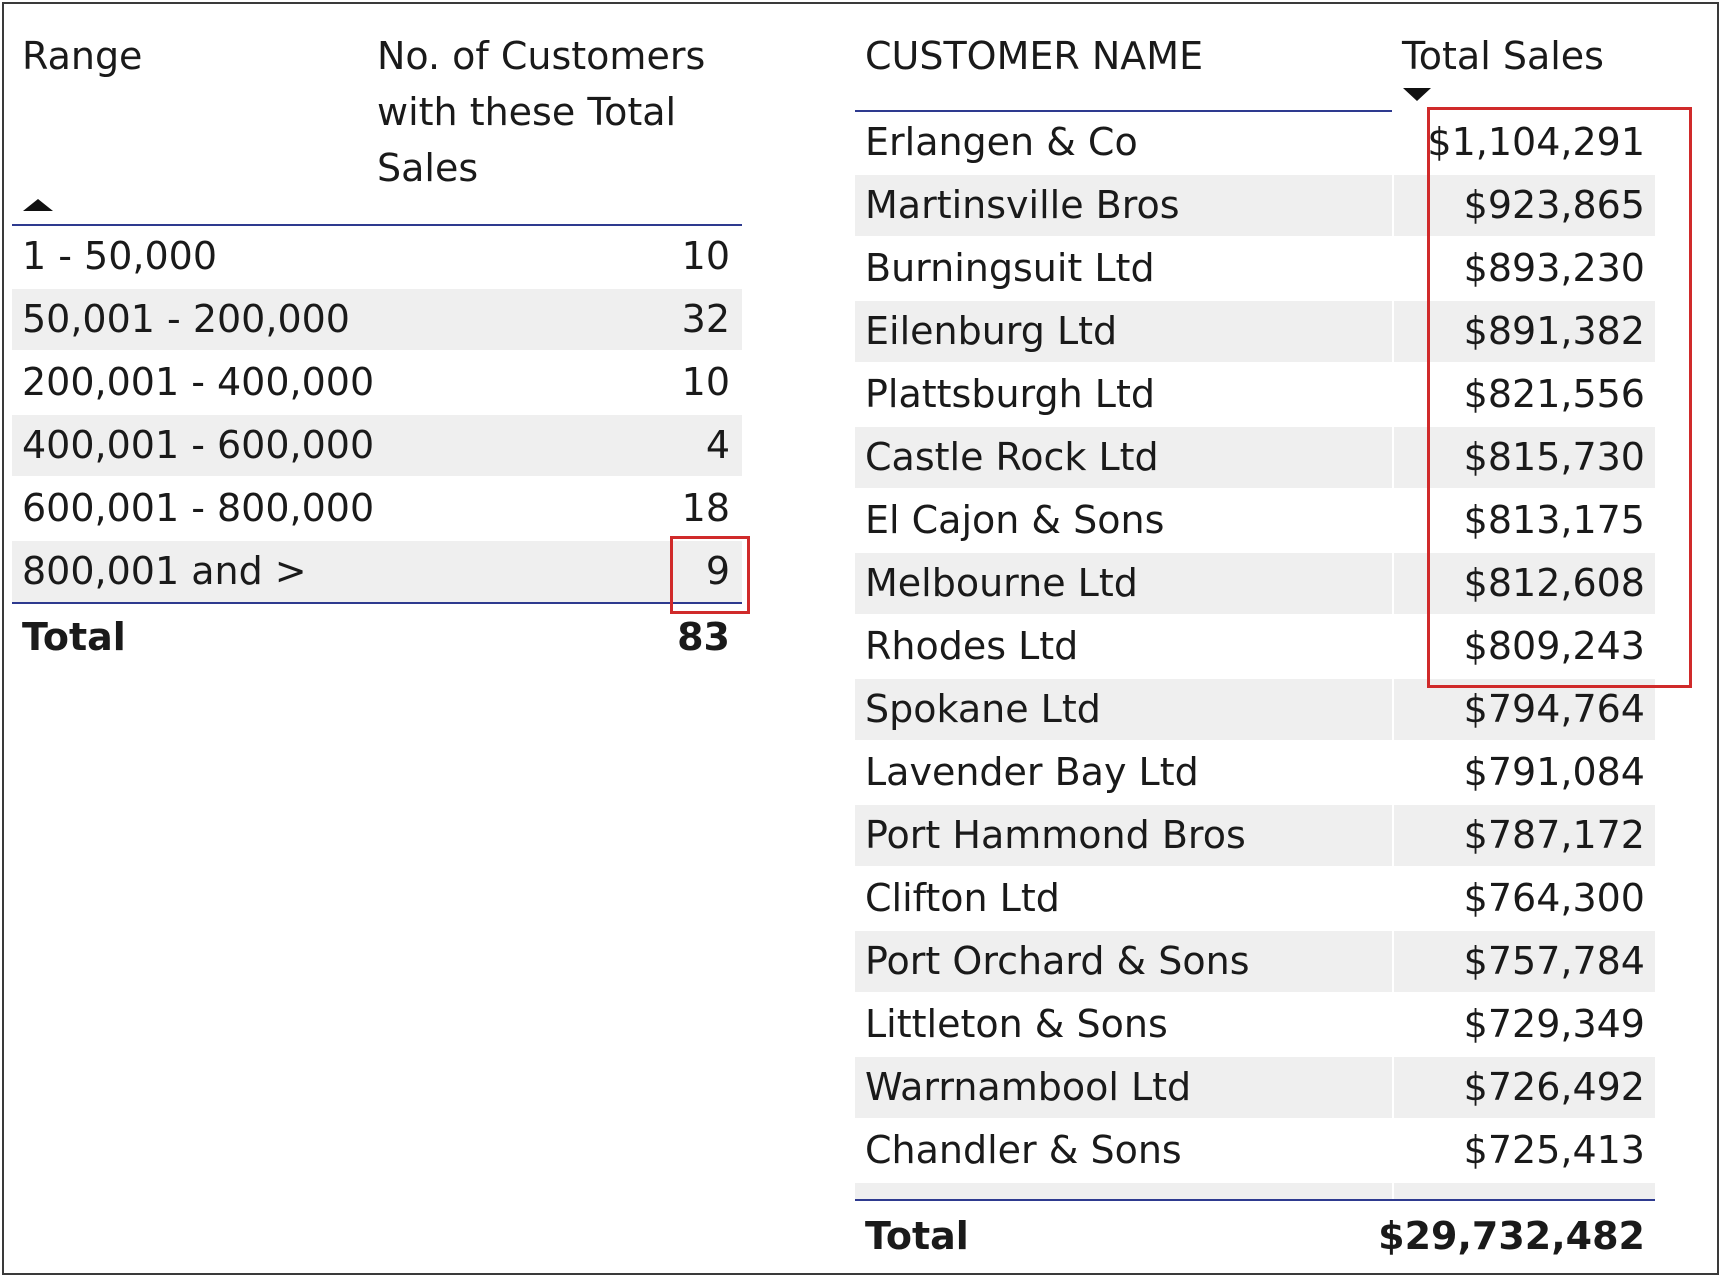 This screenshot has height=1282, width=1725. Describe the element at coordinates (557, 112) in the screenshot. I see `customer-count-column-header: No. of Customers with these Total Sales` at that location.